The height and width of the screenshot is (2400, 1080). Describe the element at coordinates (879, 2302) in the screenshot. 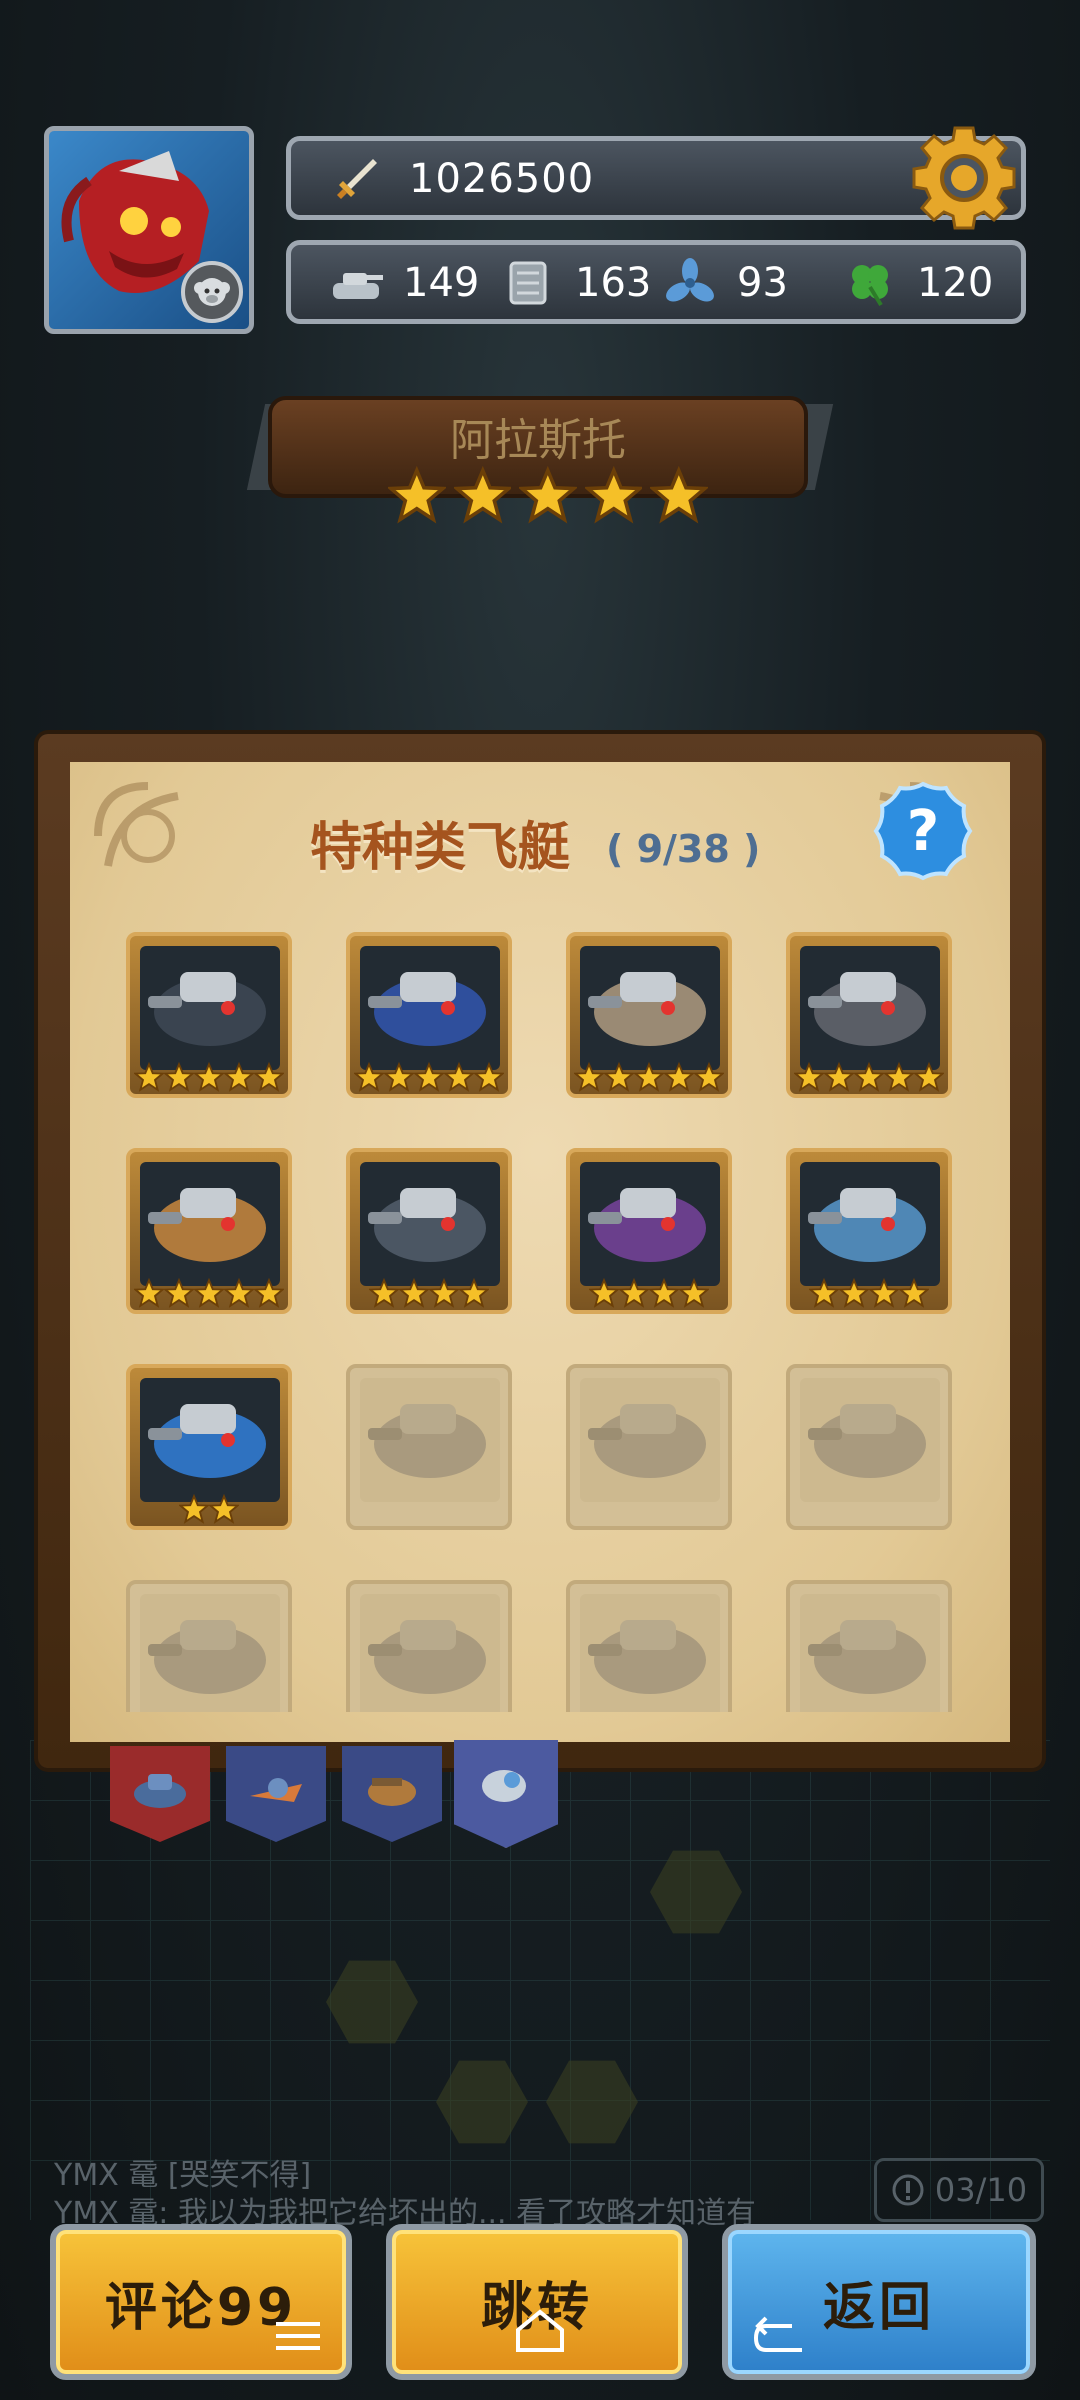

I see `back-button: 返回` at that location.